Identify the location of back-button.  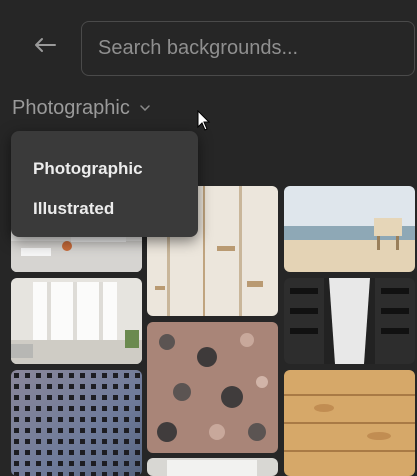
(45, 45).